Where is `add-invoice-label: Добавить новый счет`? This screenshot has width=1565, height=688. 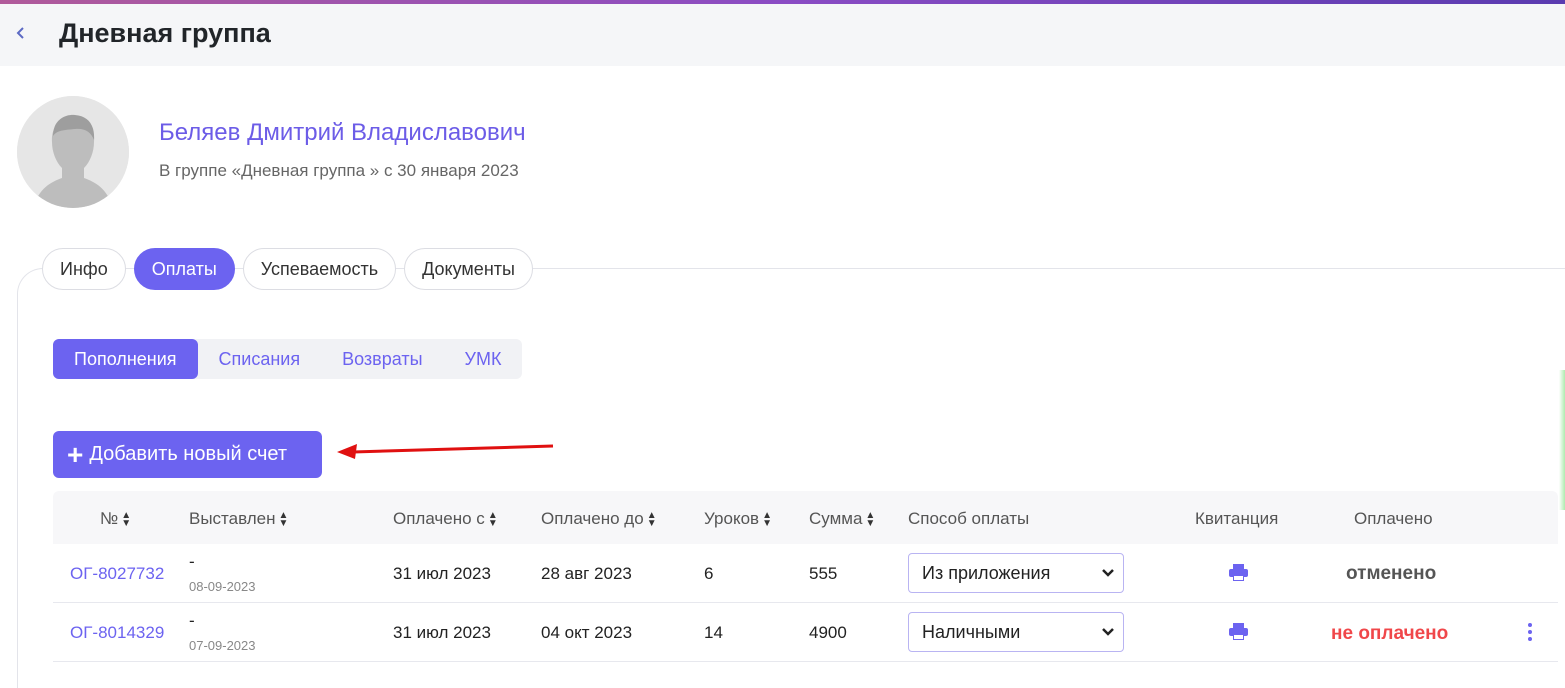
add-invoice-label: Добавить новый счет is located at coordinates (188, 454).